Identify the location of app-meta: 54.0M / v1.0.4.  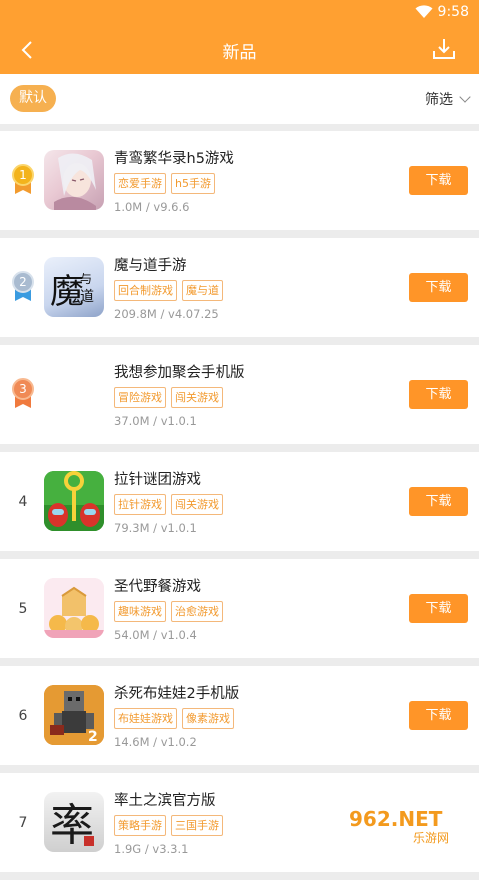
(155, 635).